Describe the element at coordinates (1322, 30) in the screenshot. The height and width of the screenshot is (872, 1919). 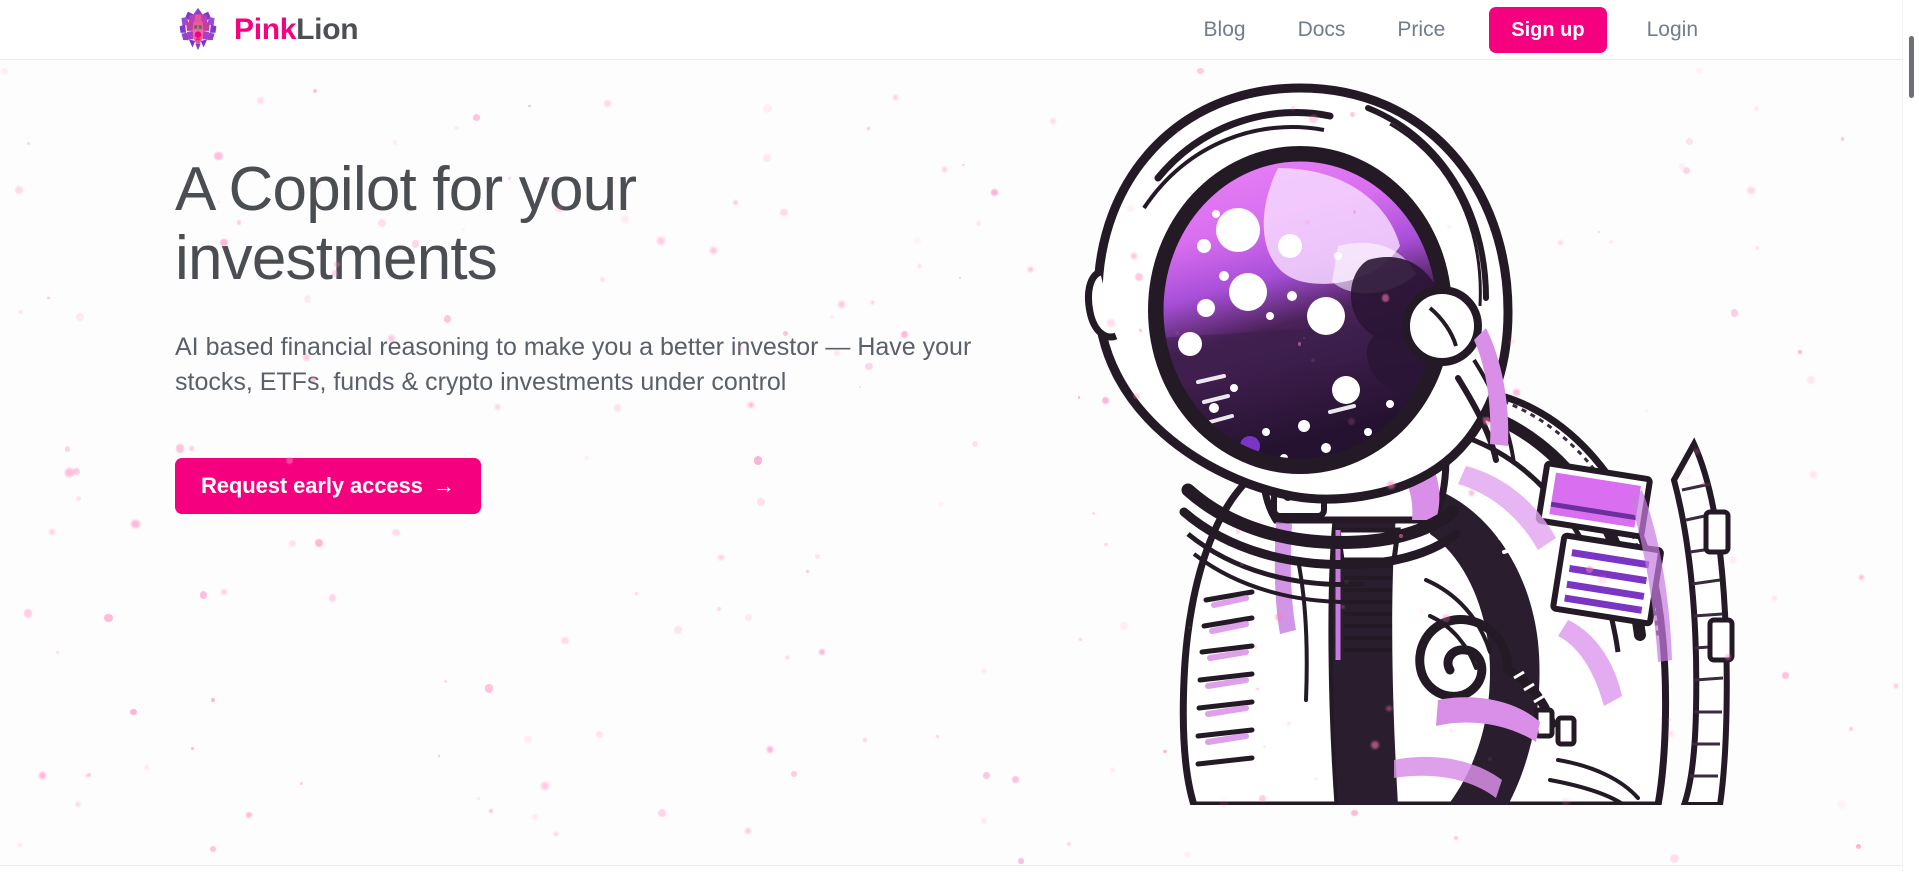
I see `nav-item-docs: Docs` at that location.